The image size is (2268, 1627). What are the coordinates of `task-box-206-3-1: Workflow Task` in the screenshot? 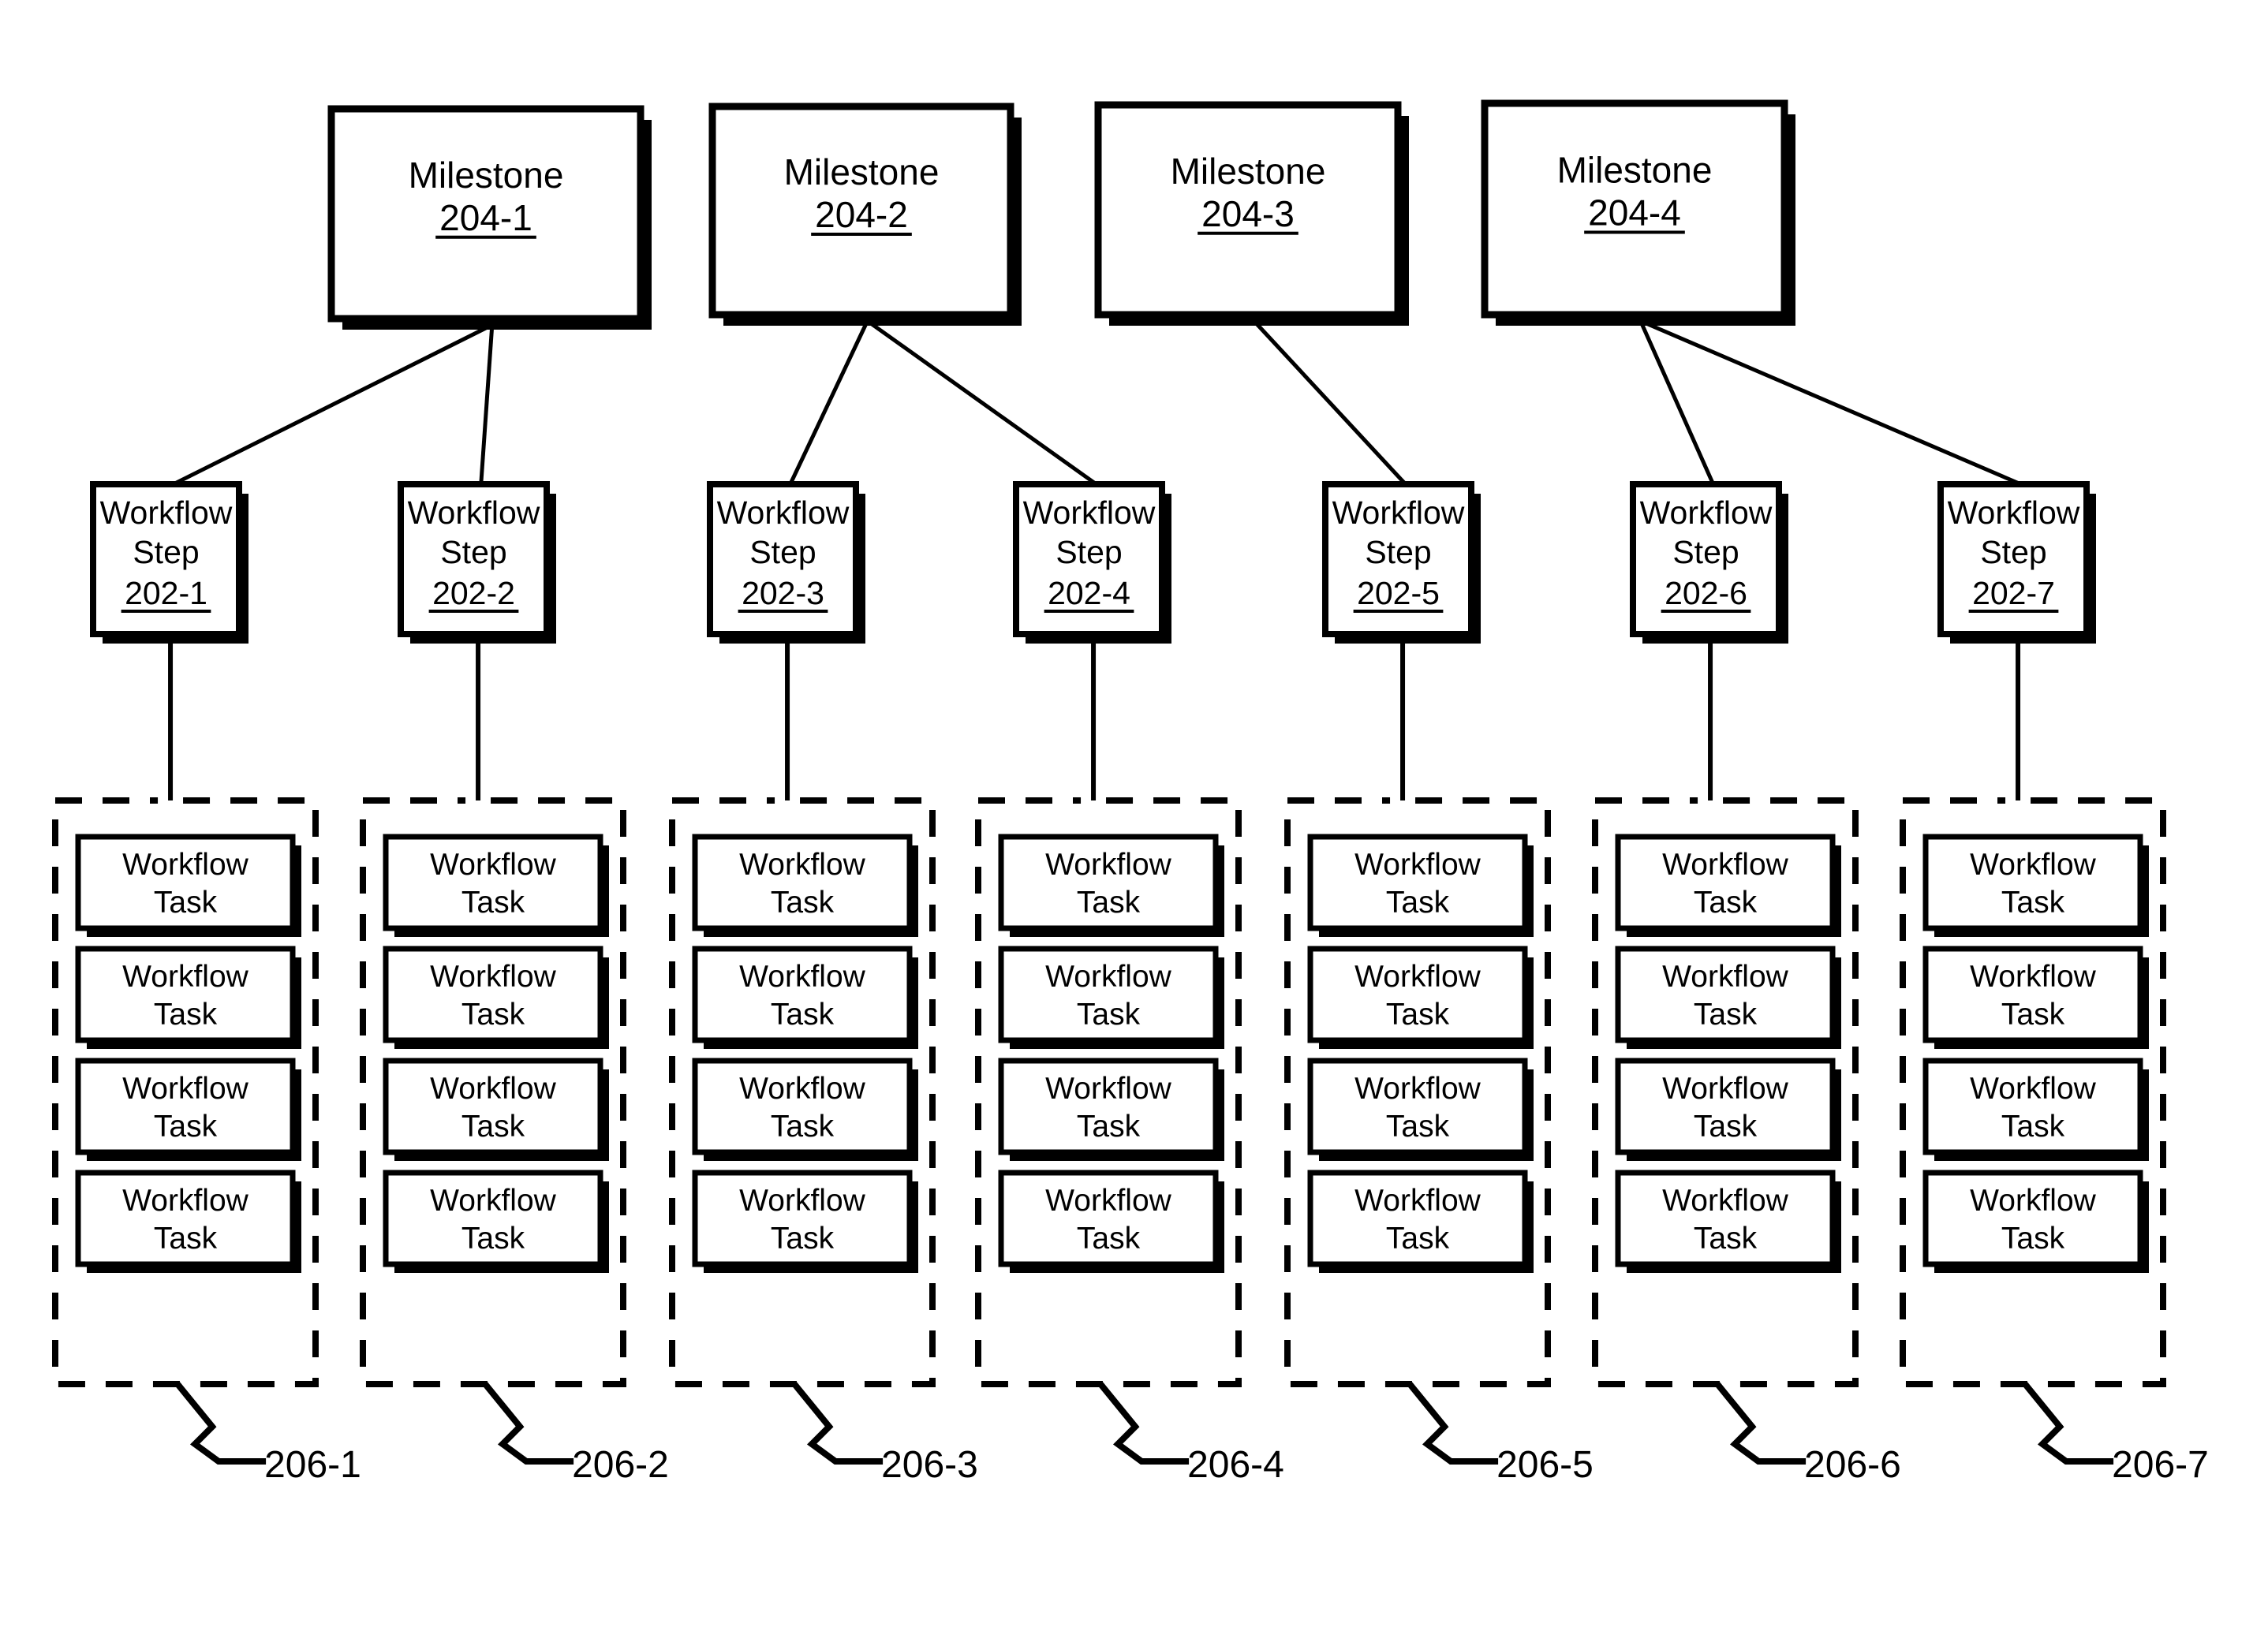 It's located at (805, 885).